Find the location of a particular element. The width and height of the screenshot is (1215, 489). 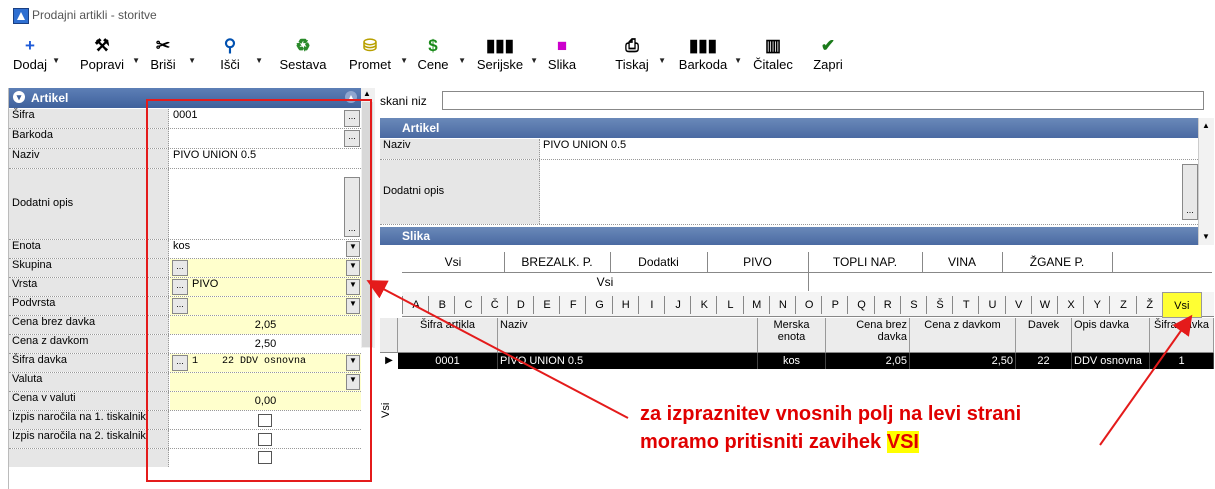

cena-z-davkom-input: 2,50 is located at coordinates (265, 344).